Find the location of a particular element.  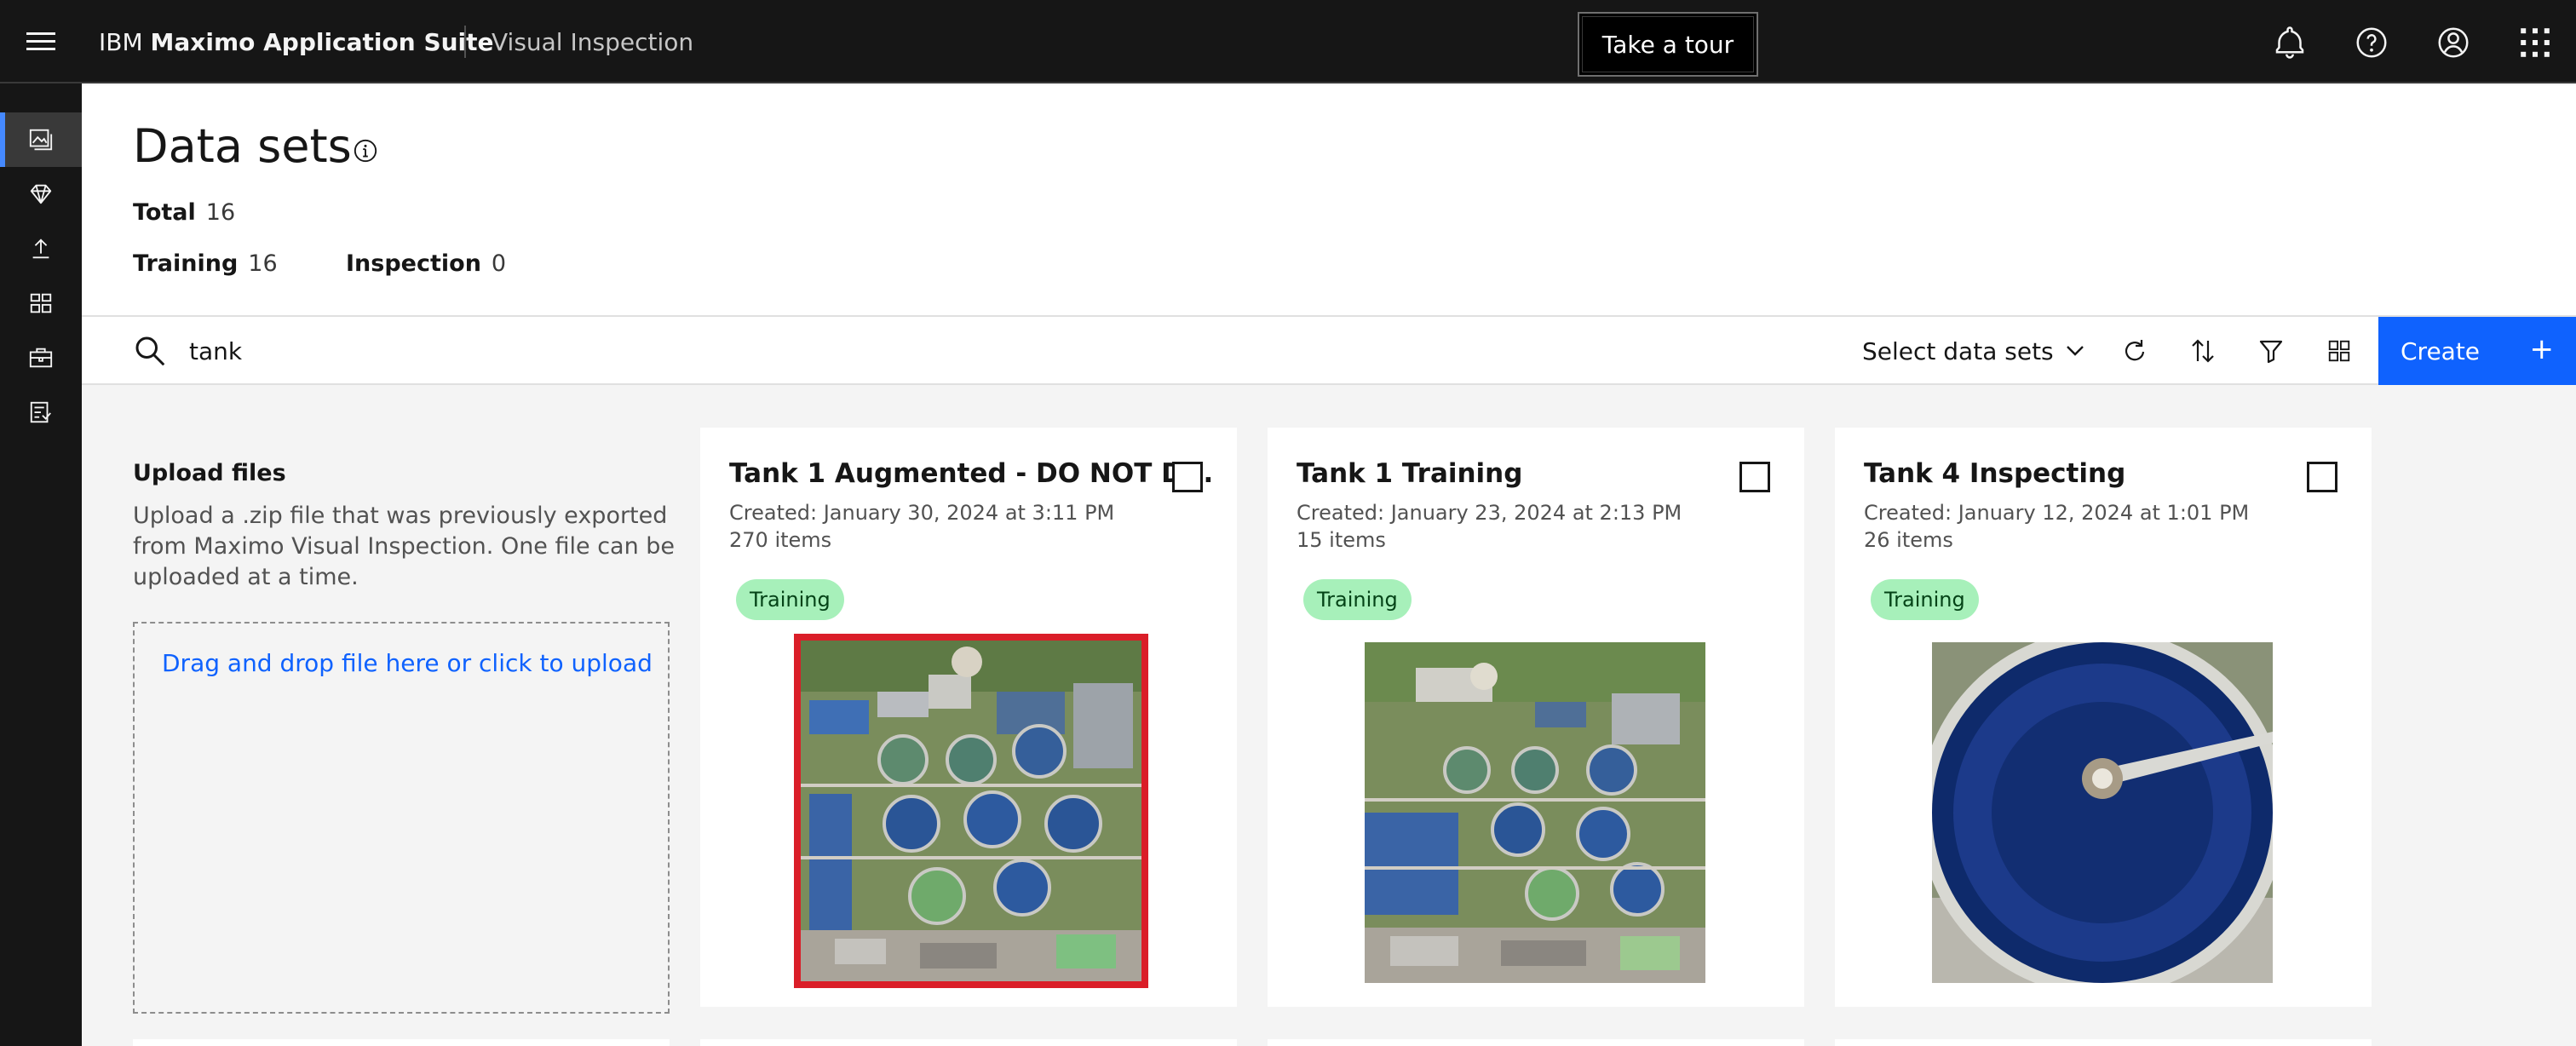

projects-icon is located at coordinates (41, 303).